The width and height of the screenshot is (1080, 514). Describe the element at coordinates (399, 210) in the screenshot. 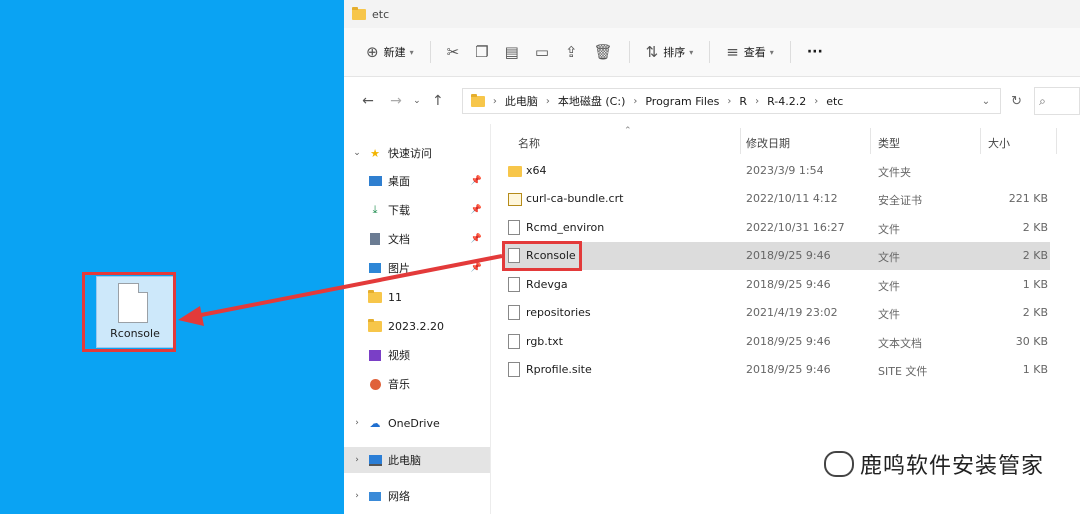

I see `nav-label: 下载` at that location.